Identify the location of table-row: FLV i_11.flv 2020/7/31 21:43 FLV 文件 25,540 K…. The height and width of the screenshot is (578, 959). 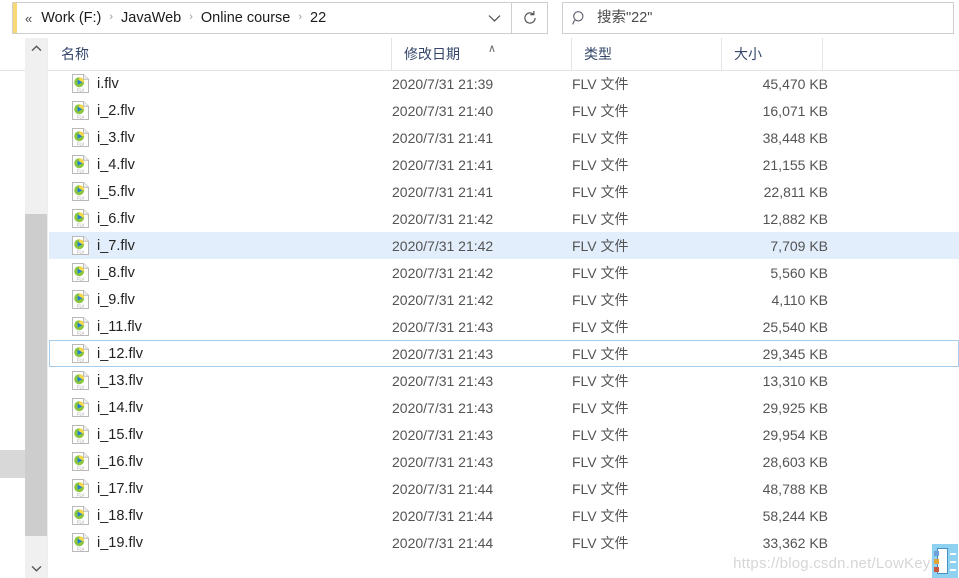
(504, 326).